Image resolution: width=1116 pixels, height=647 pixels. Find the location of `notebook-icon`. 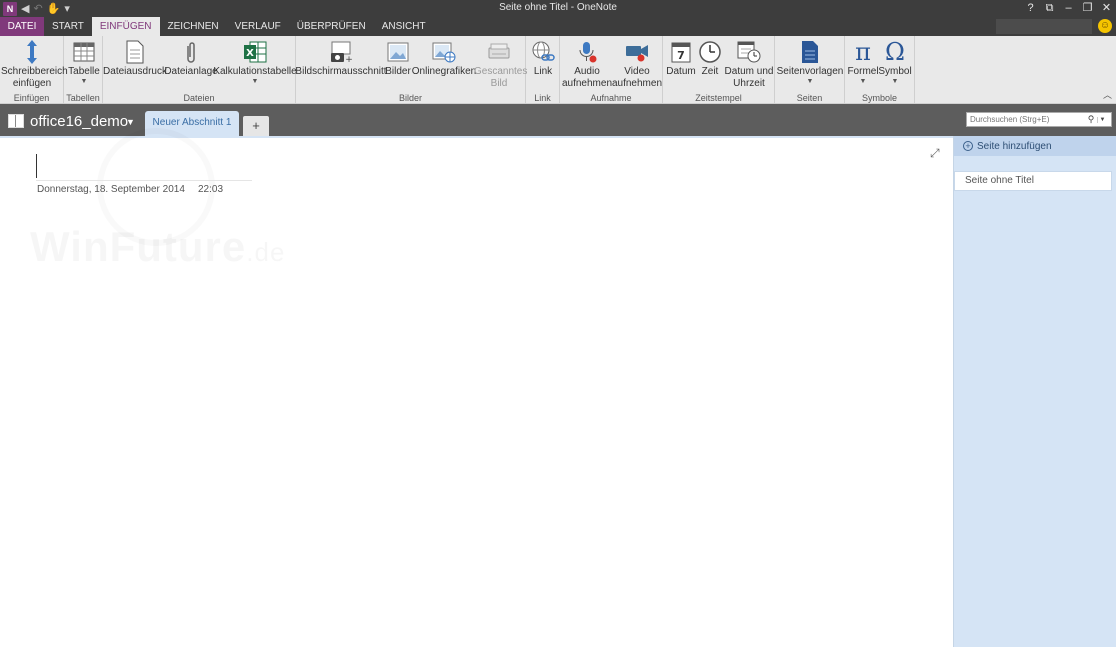

notebook-icon is located at coordinates (16, 121).